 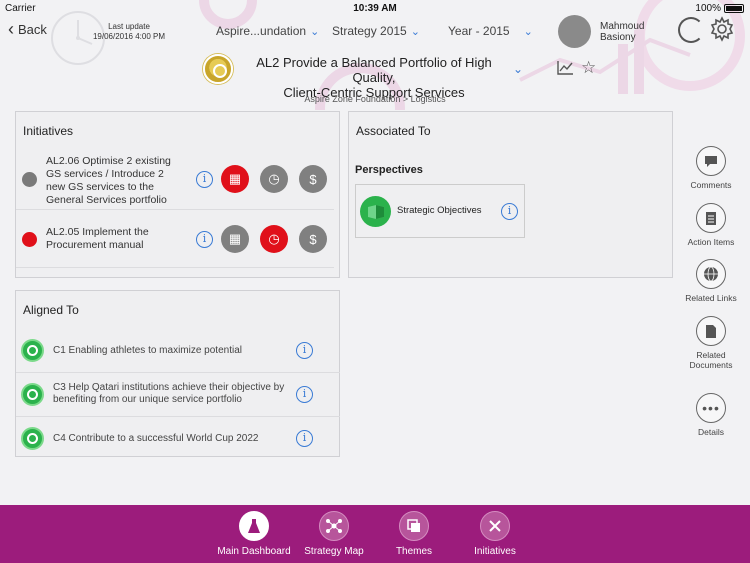 I want to click on globe-icon, so click(x=711, y=274).